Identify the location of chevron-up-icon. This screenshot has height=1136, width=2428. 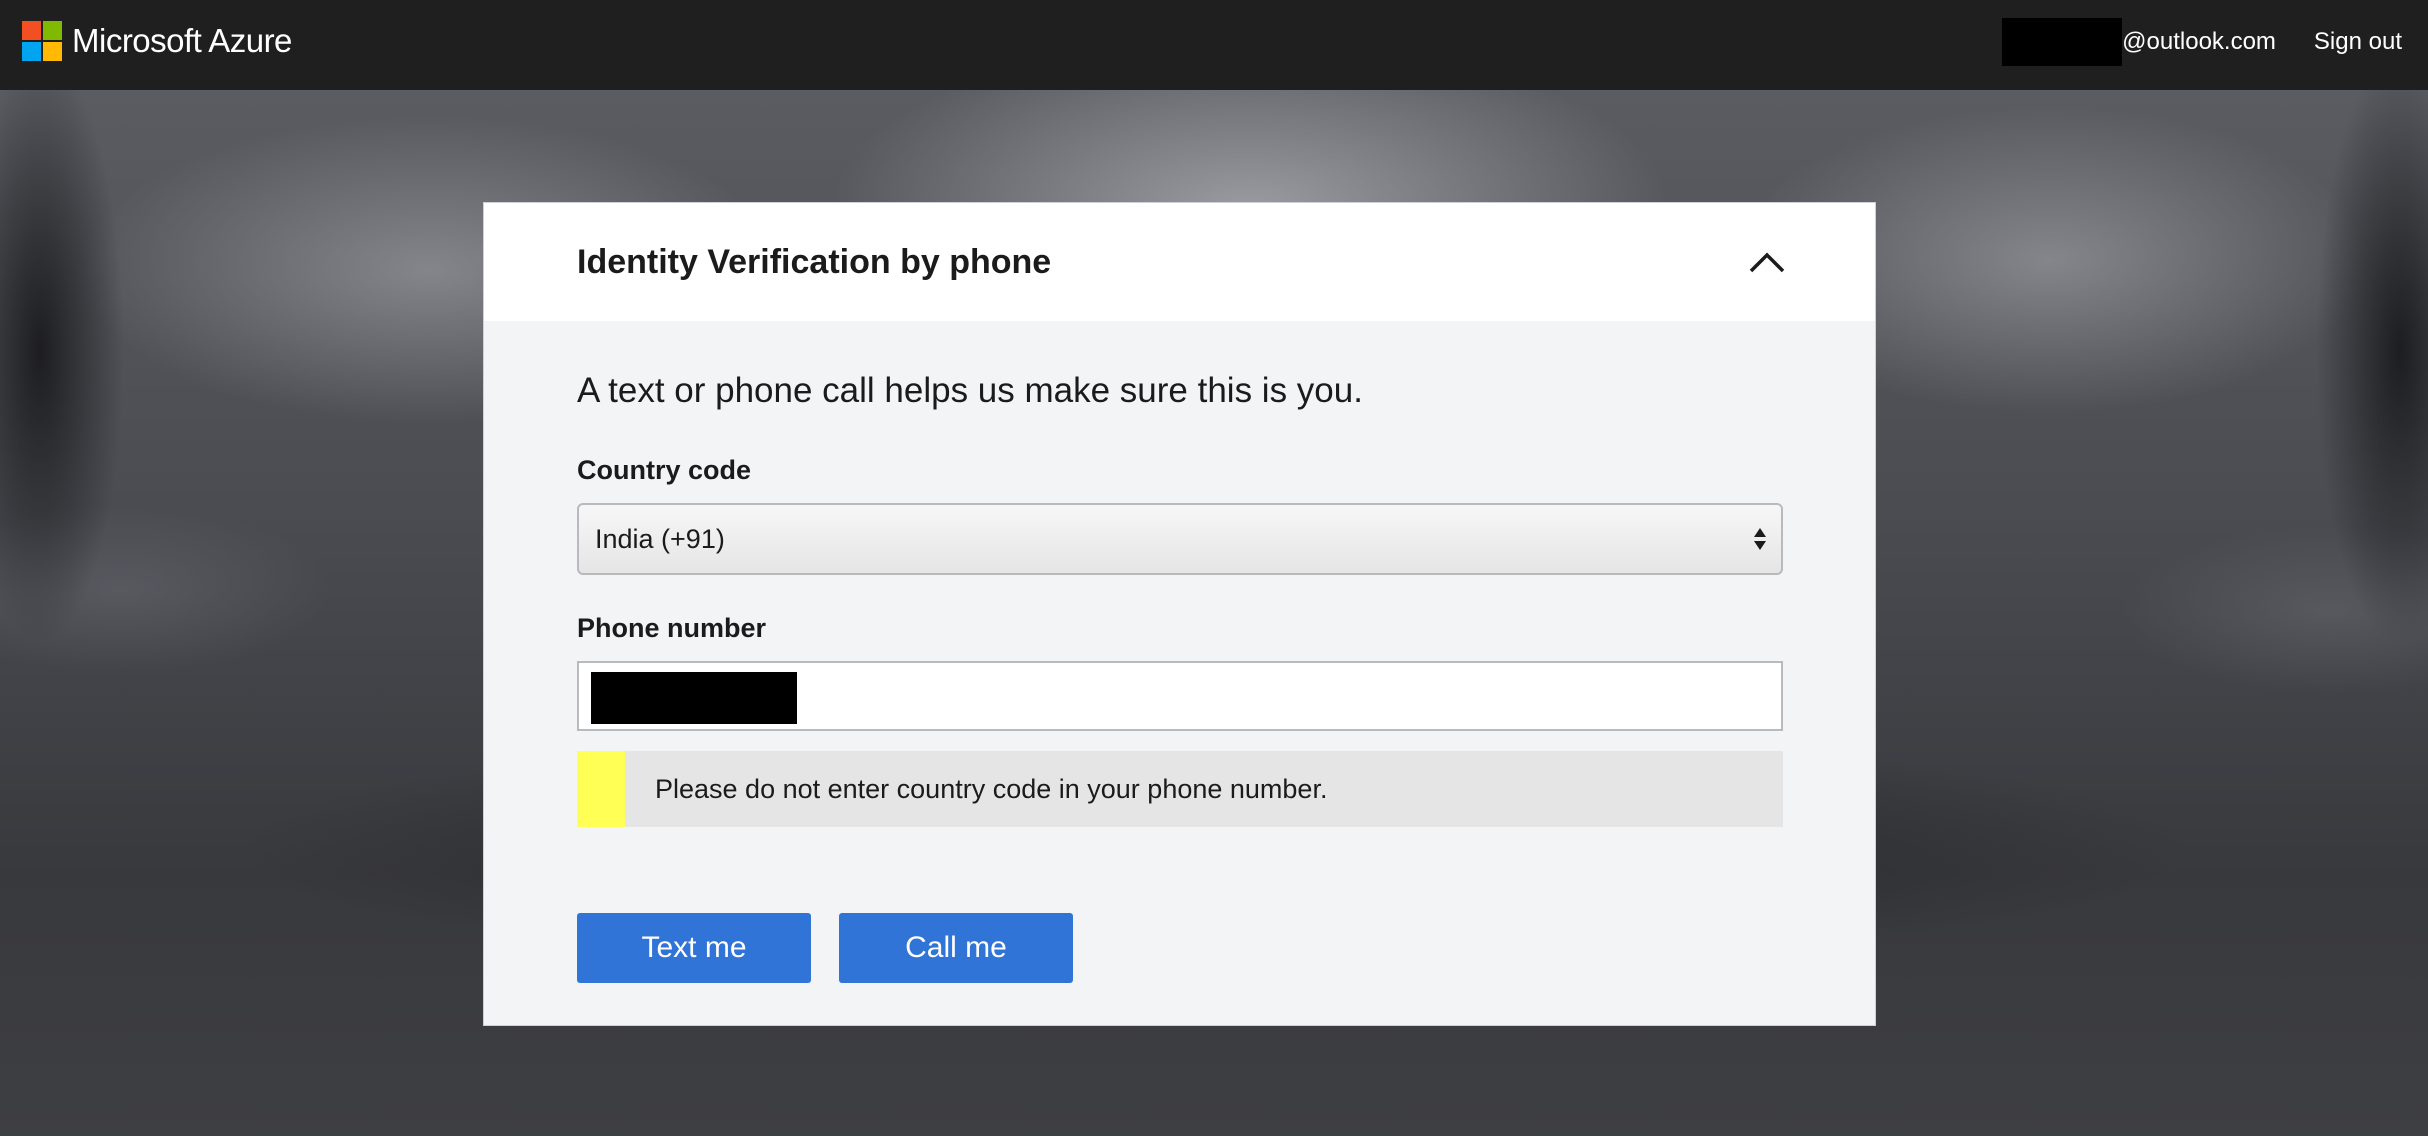
(1767, 262).